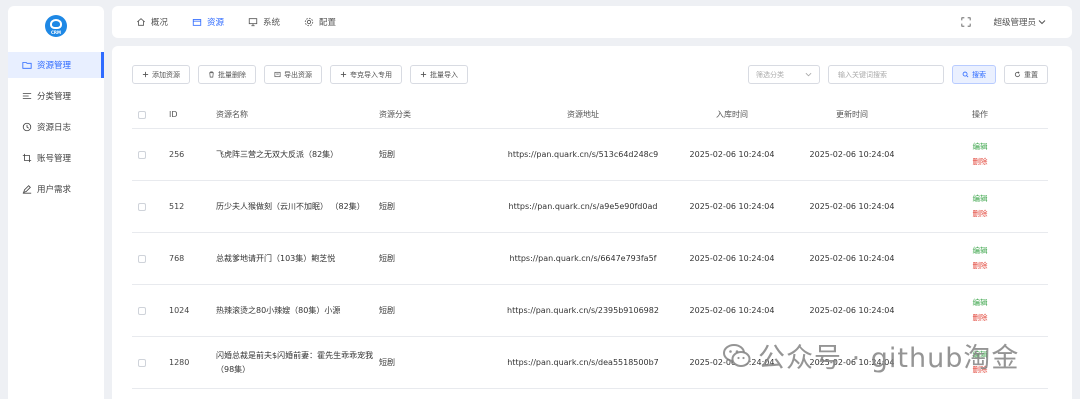  Describe the element at coordinates (277, 154) in the screenshot. I see `row-name: 飞虎阵三营之无双大反派（82集）` at that location.